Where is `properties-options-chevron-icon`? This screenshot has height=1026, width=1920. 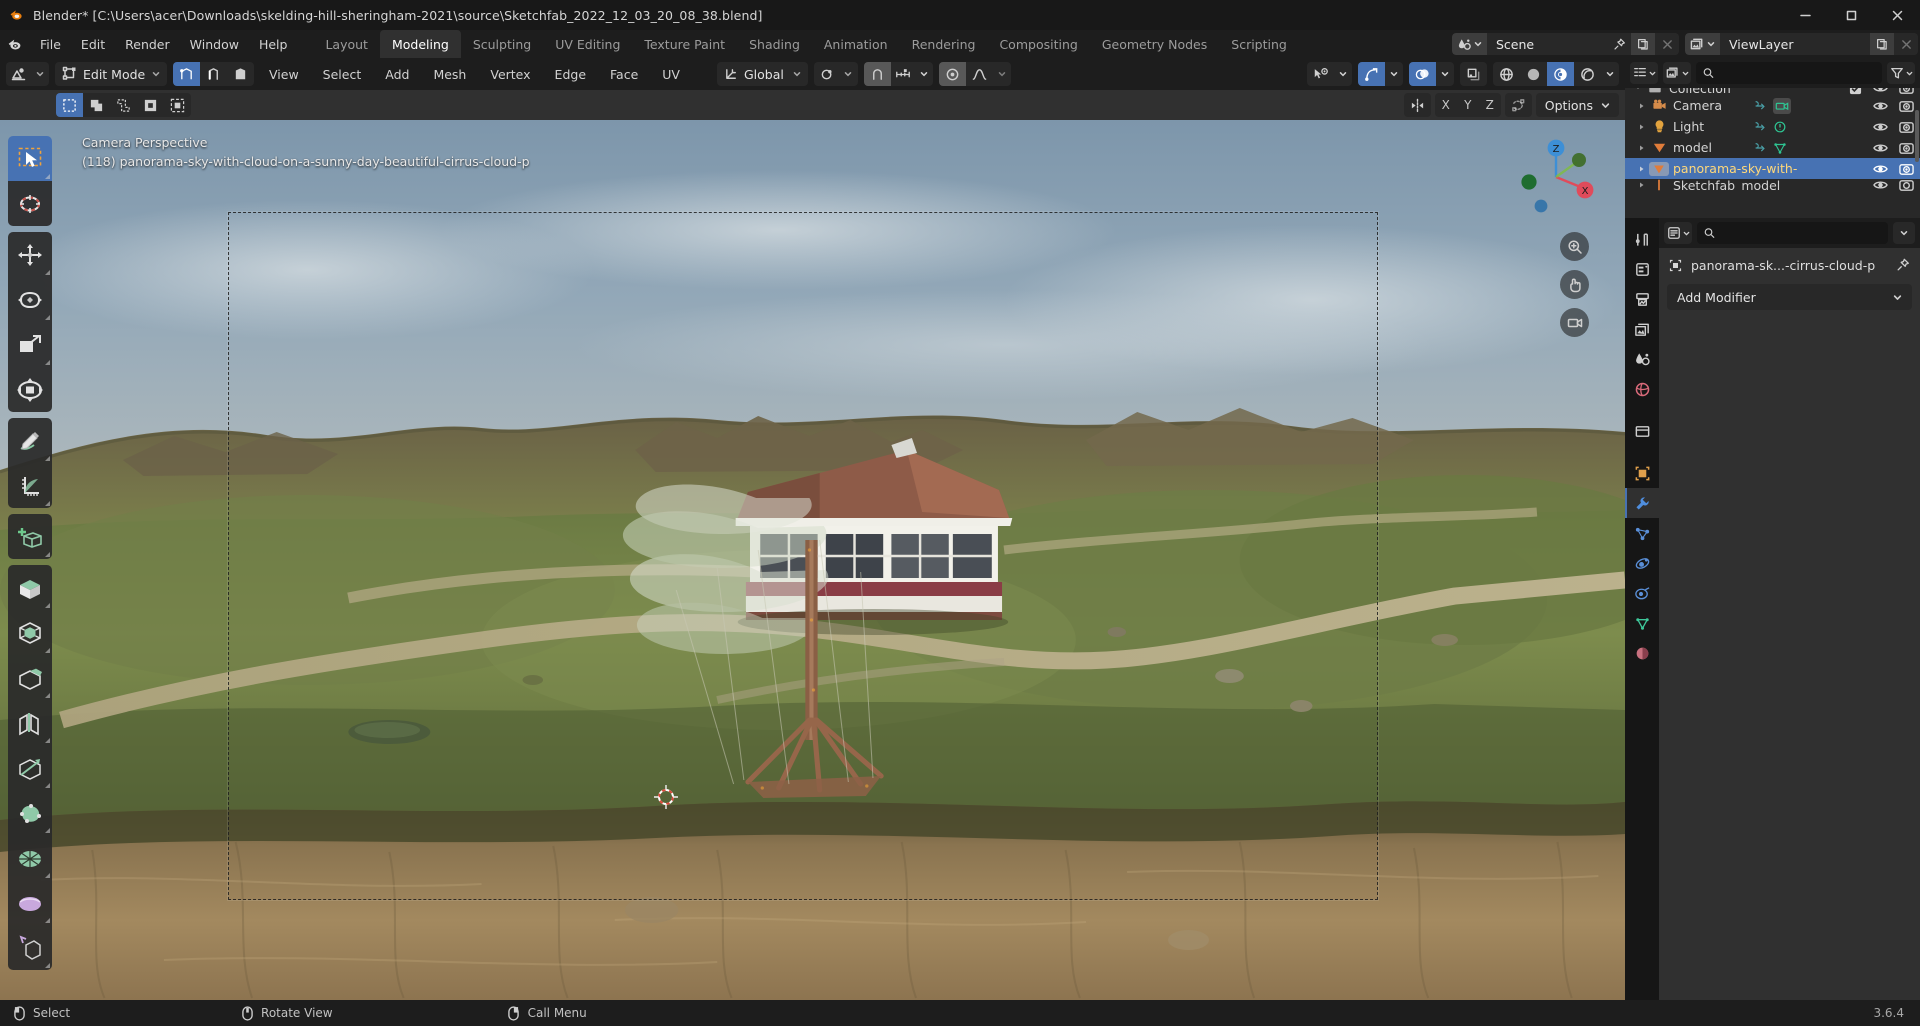 properties-options-chevron-icon is located at coordinates (1904, 233).